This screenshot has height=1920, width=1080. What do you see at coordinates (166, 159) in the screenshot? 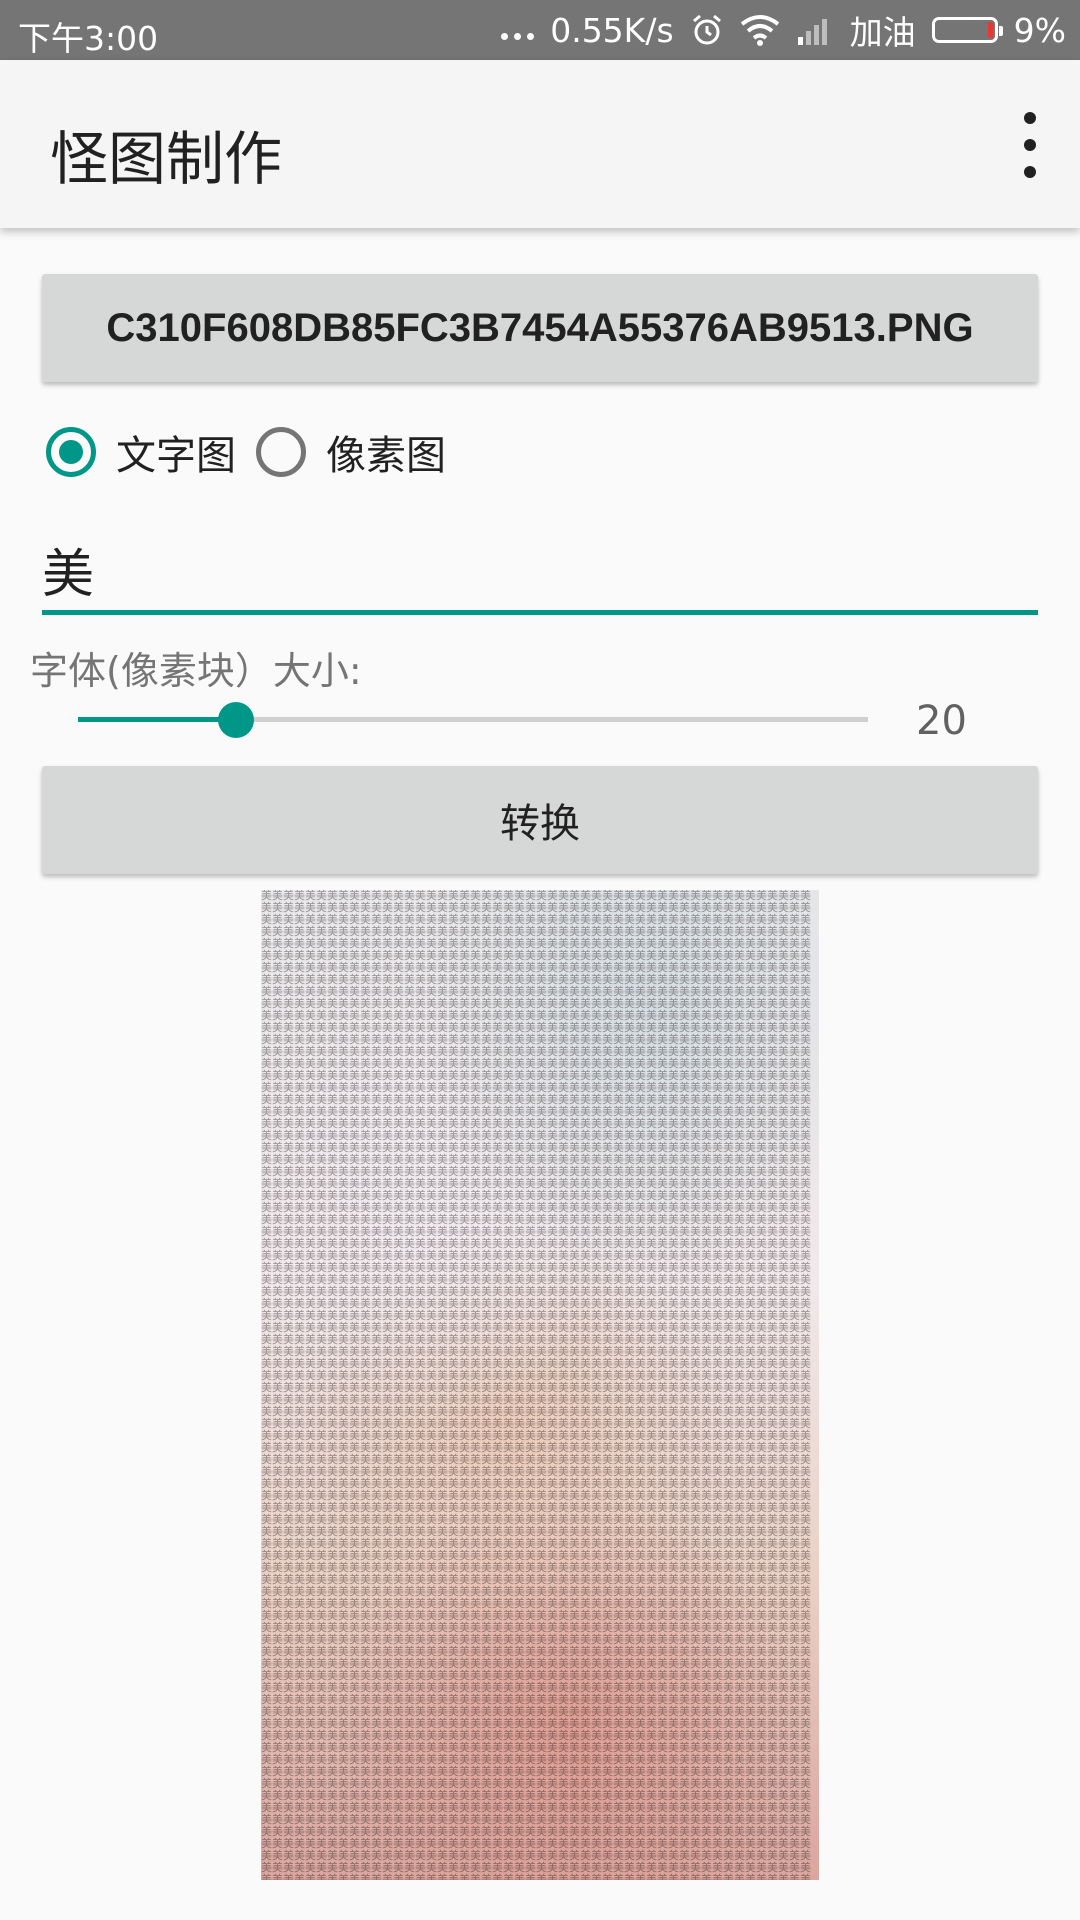
I see `page-title: 怪图制作` at bounding box center [166, 159].